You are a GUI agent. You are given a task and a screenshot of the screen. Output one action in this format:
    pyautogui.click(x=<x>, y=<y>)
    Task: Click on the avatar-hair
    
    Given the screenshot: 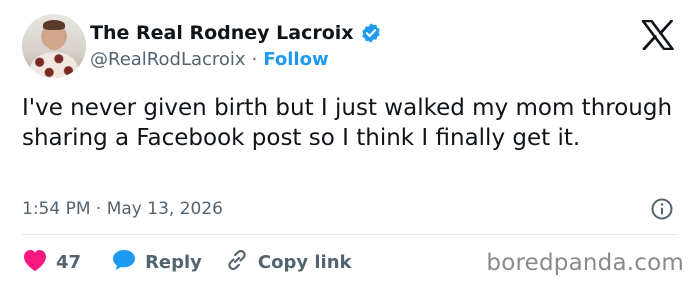 What is the action you would take?
    pyautogui.click(x=54, y=25)
    